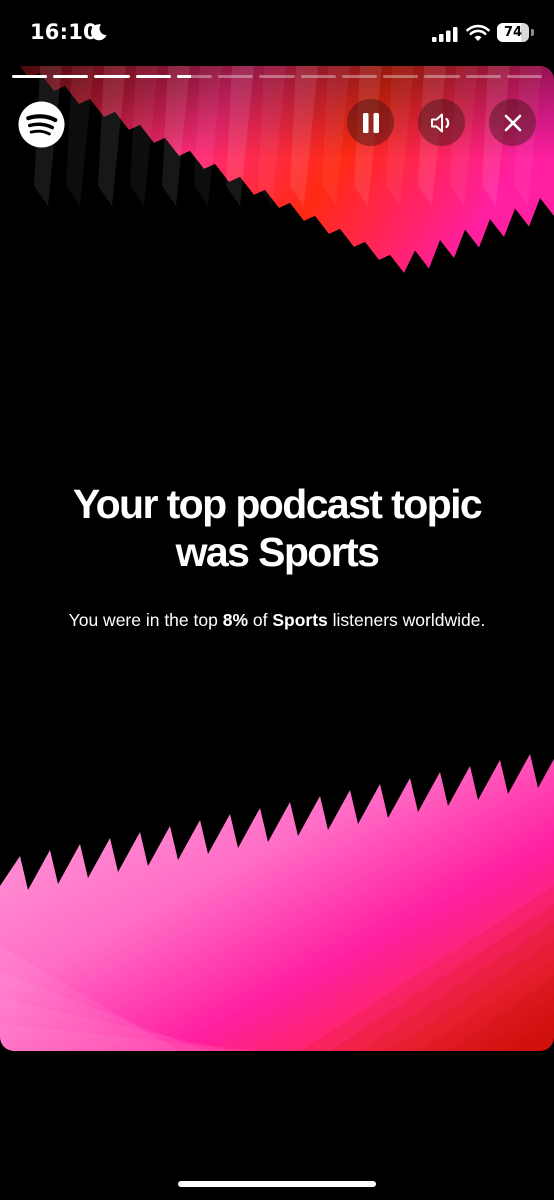  Describe the element at coordinates (478, 32) in the screenshot. I see `wifi-icon` at that location.